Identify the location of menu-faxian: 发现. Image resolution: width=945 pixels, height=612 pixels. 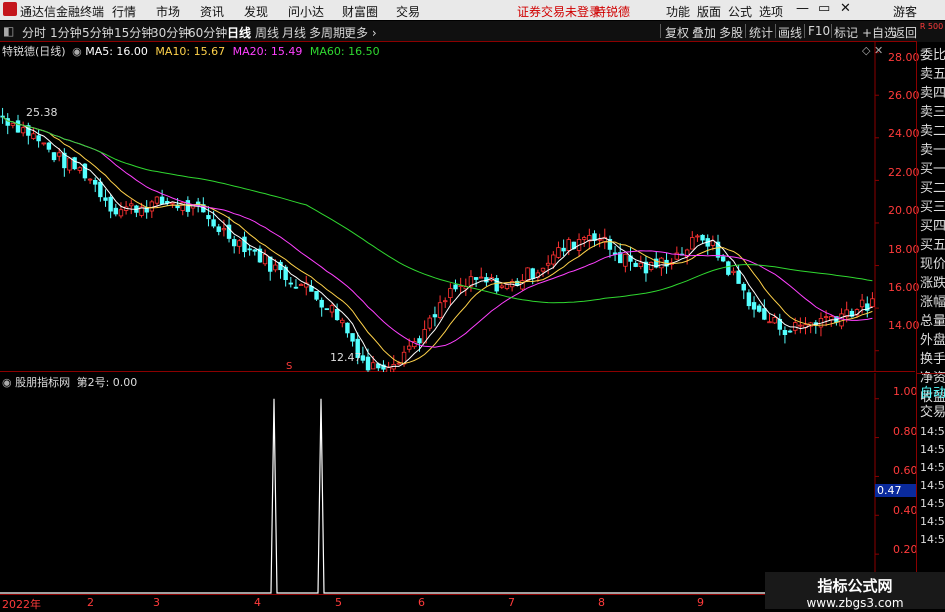
(256, 11).